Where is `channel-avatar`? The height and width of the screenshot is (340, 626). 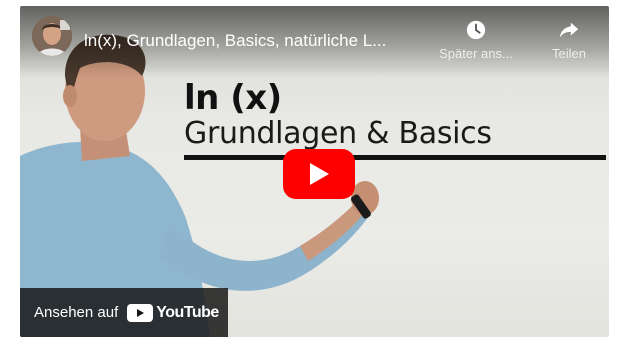
channel-avatar is located at coordinates (52, 36).